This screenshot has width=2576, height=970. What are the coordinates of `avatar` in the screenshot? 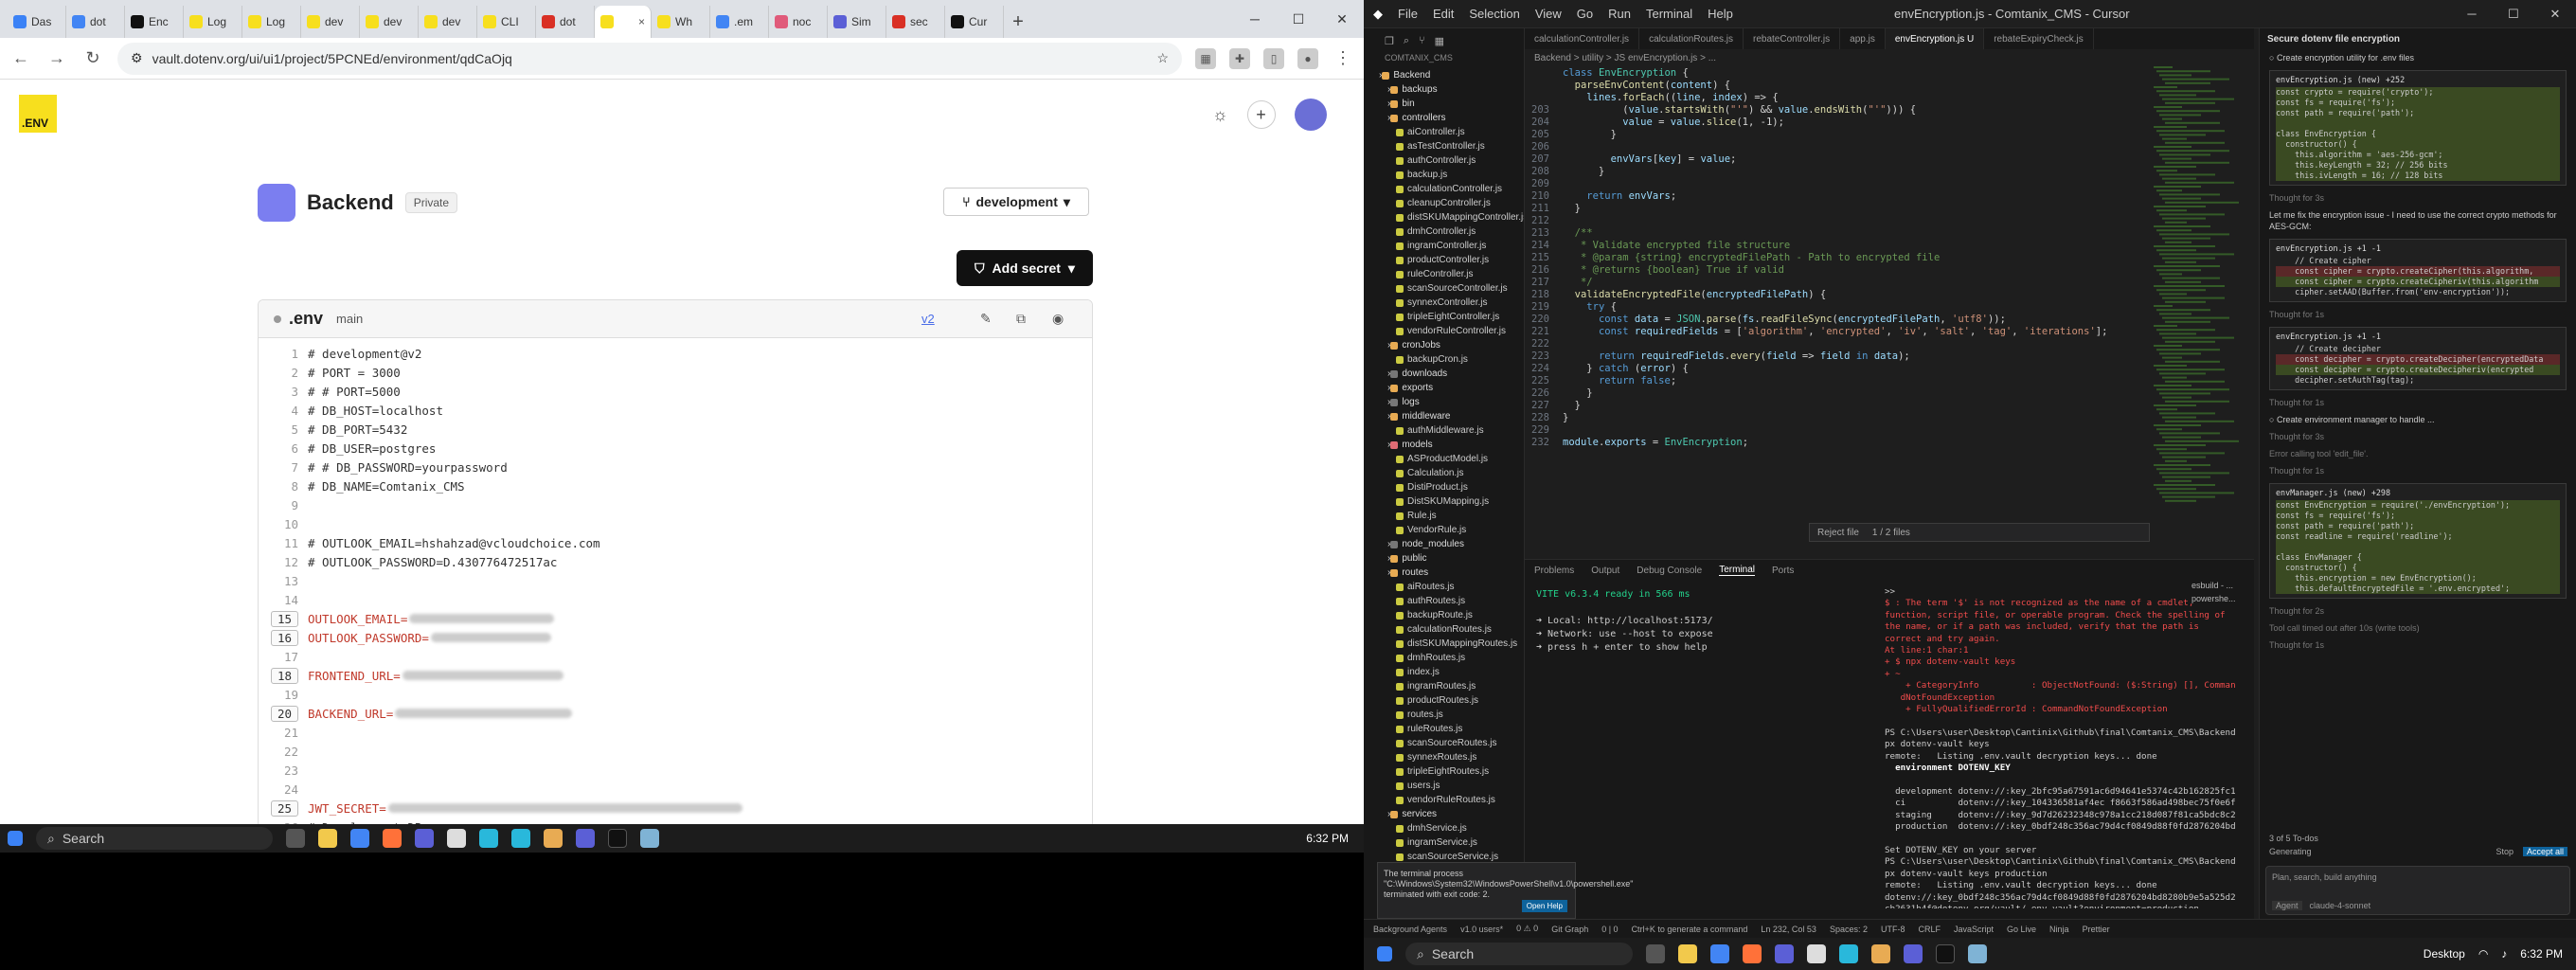 It's located at (1310, 115).